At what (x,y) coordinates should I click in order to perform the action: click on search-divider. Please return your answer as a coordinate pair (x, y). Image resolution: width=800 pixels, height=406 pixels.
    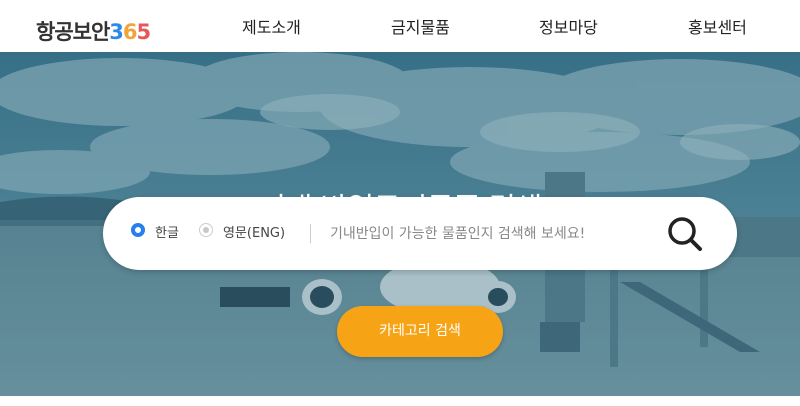
    Looking at the image, I should click on (310, 233).